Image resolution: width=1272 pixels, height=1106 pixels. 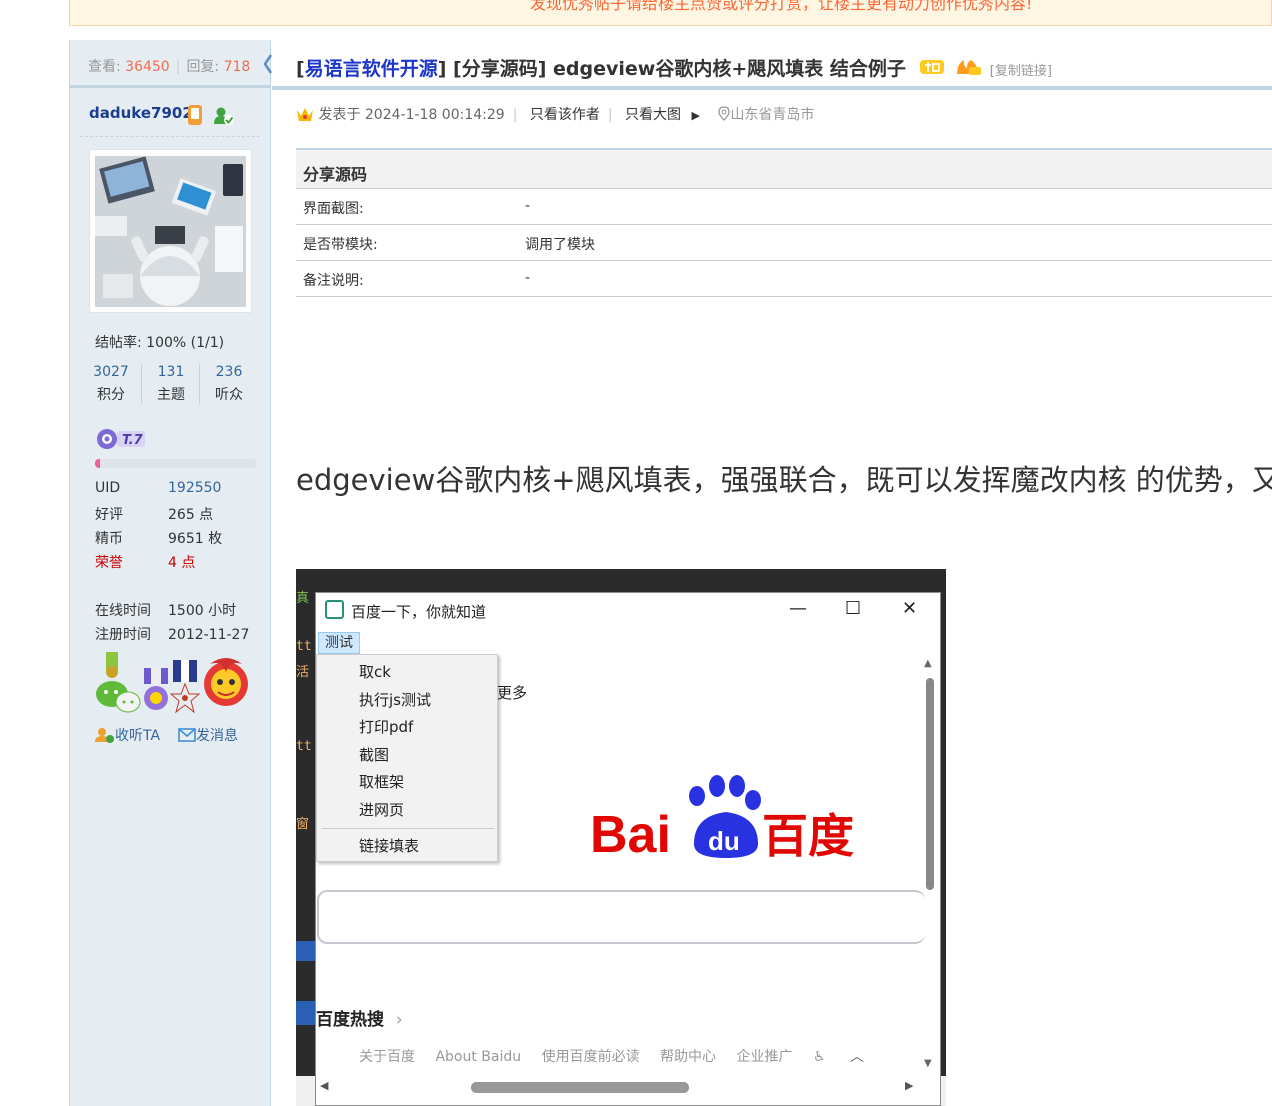 What do you see at coordinates (695, 115) in the screenshot?
I see `play-icon: ▶` at bounding box center [695, 115].